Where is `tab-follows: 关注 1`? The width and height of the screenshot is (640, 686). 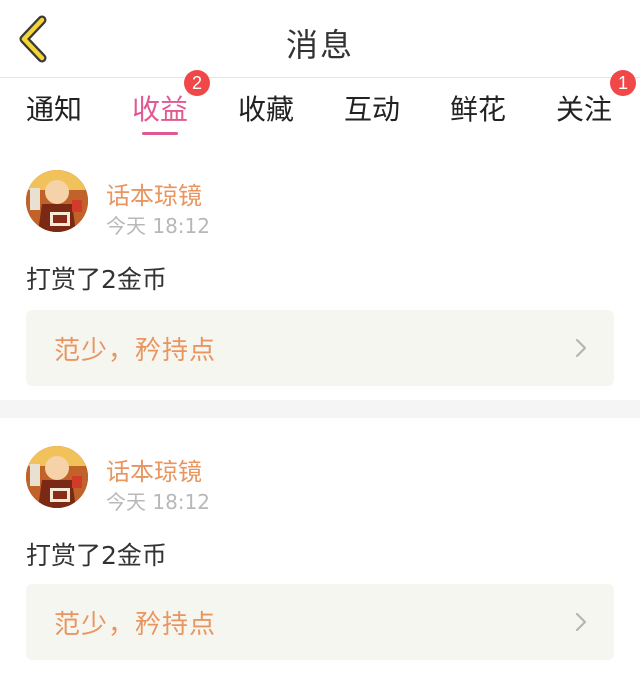 tab-follows: 关注 1 is located at coordinates (596, 106).